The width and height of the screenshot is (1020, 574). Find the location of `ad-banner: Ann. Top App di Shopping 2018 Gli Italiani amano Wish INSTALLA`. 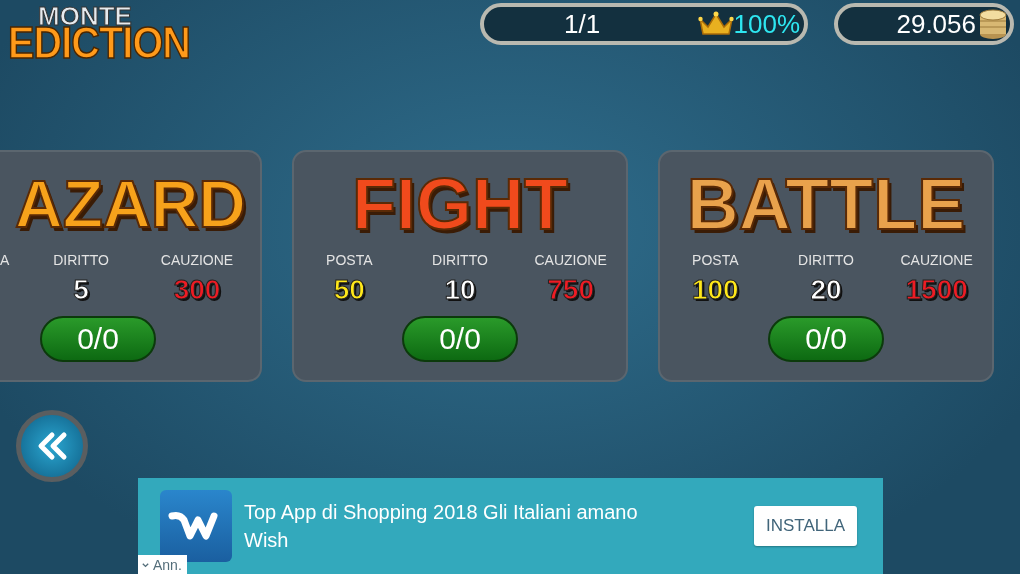

ad-banner: Ann. Top App di Shopping 2018 Gli Italiani amano Wish INSTALLA is located at coordinates (510, 526).